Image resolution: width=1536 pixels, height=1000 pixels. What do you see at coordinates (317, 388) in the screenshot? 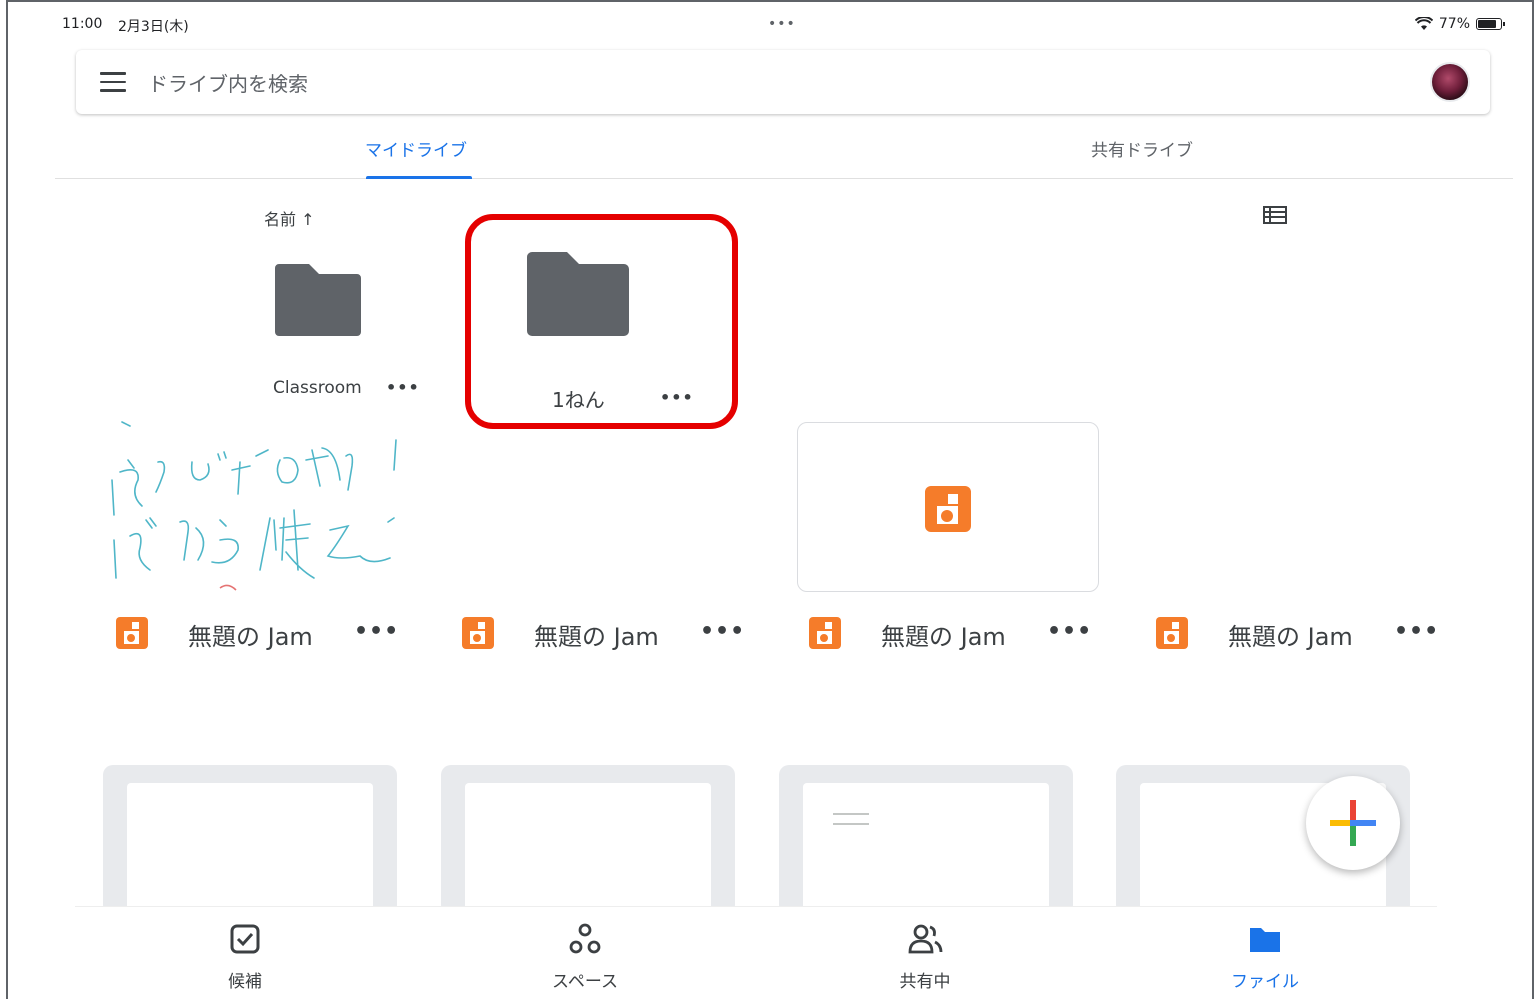
I see `folder-name: Classroom` at bounding box center [317, 388].